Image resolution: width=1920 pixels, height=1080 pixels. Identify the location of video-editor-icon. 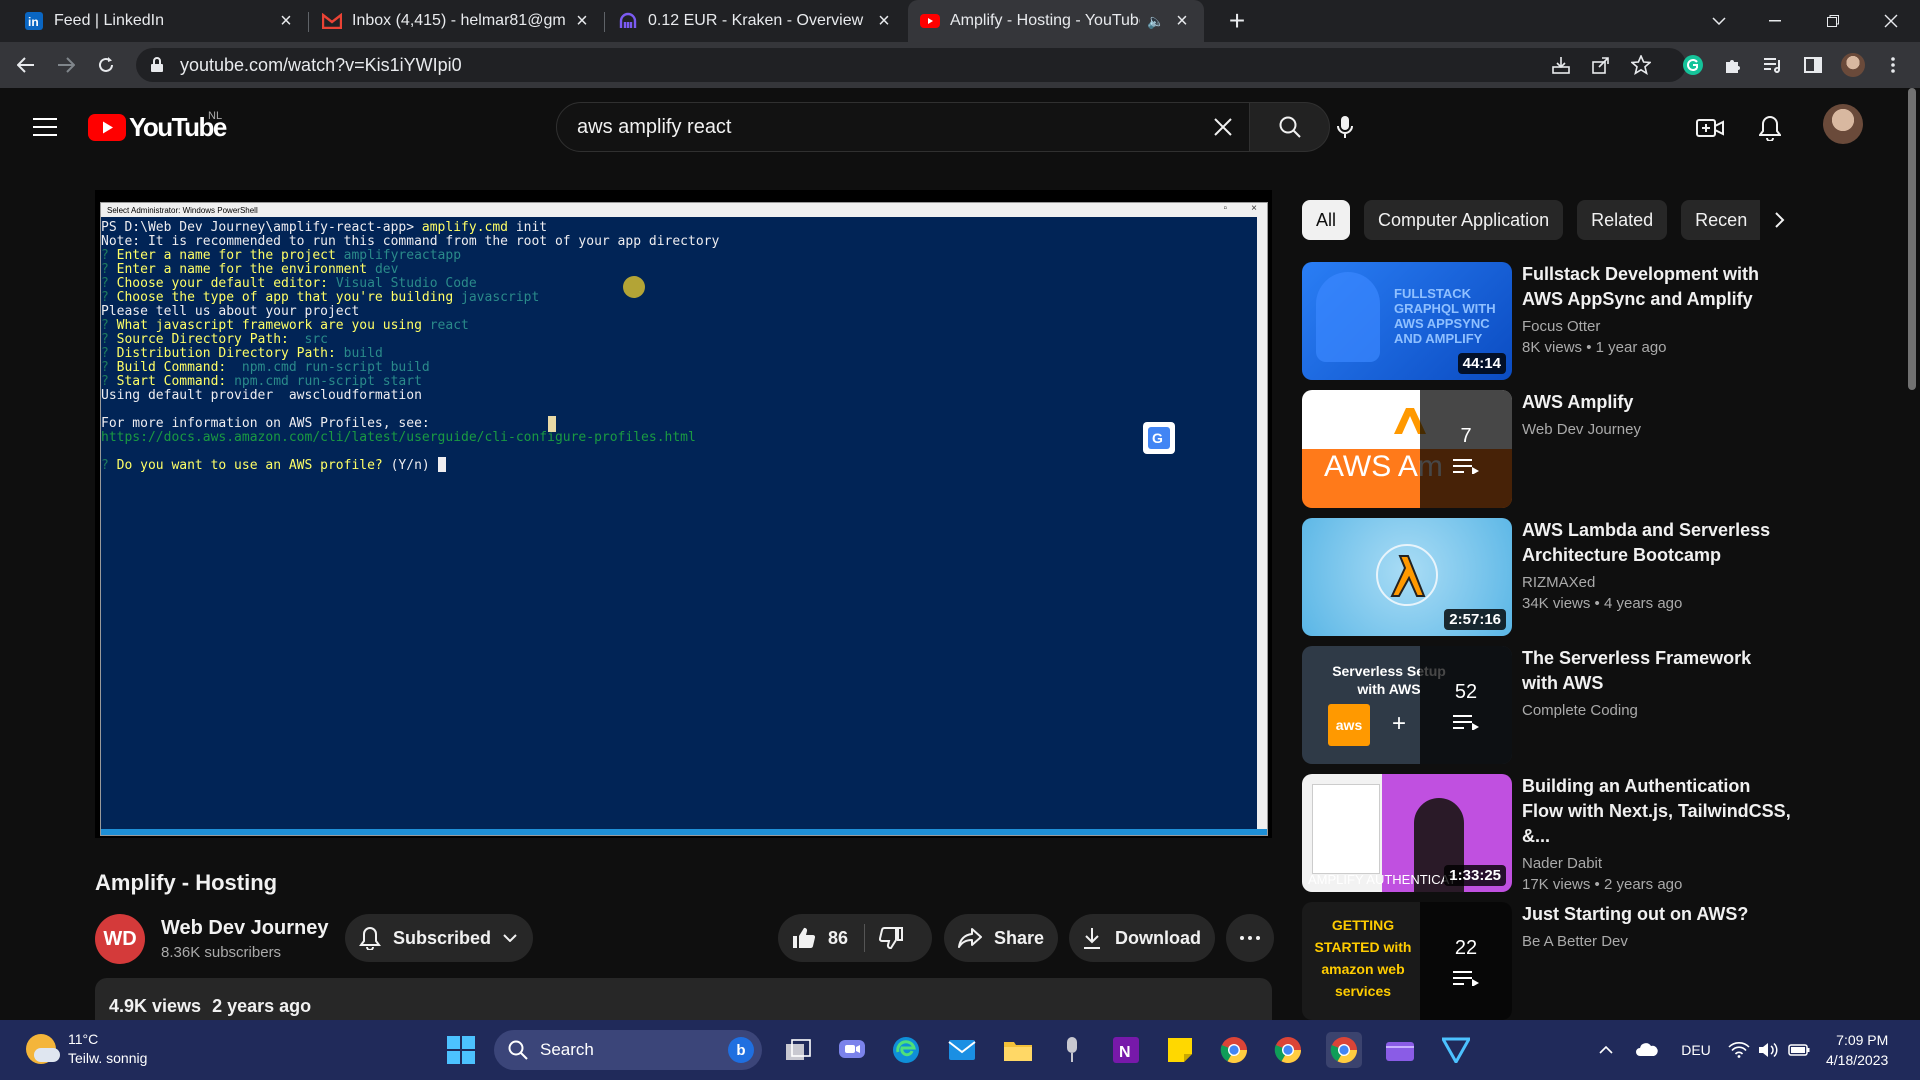
(1400, 1050).